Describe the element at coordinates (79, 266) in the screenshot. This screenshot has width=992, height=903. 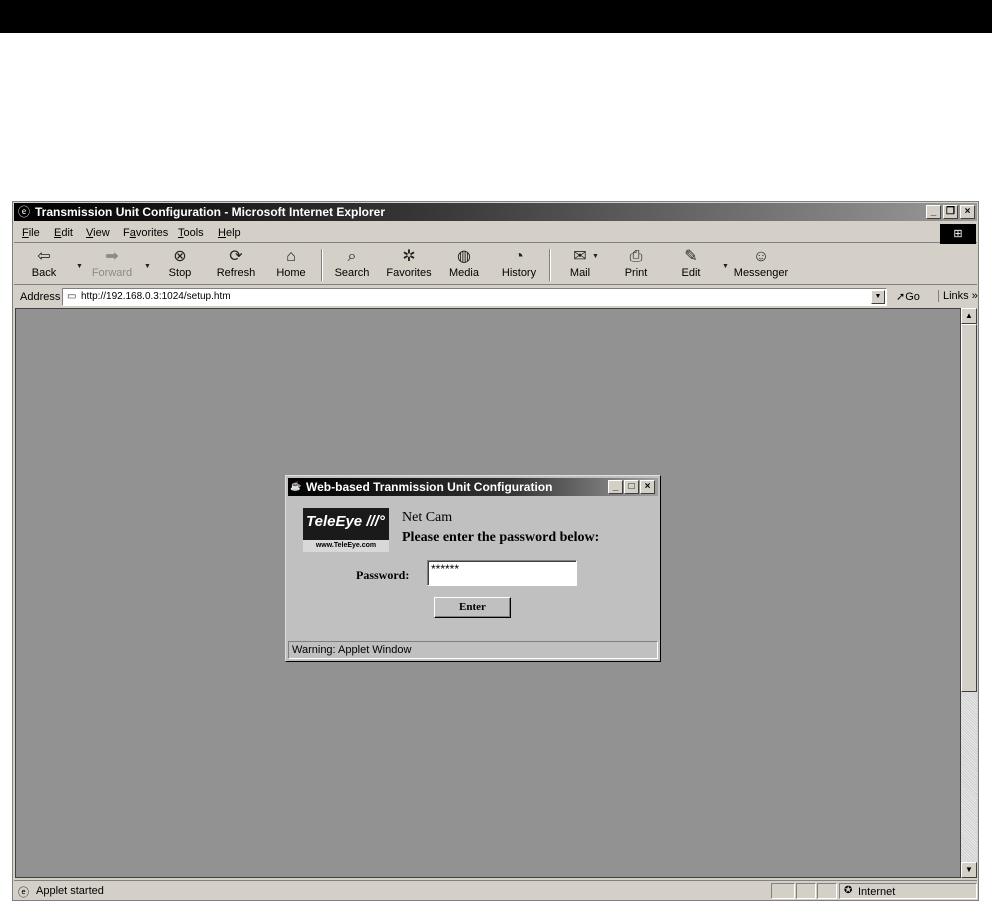
I see `back-dropdown-icon: ▼` at that location.